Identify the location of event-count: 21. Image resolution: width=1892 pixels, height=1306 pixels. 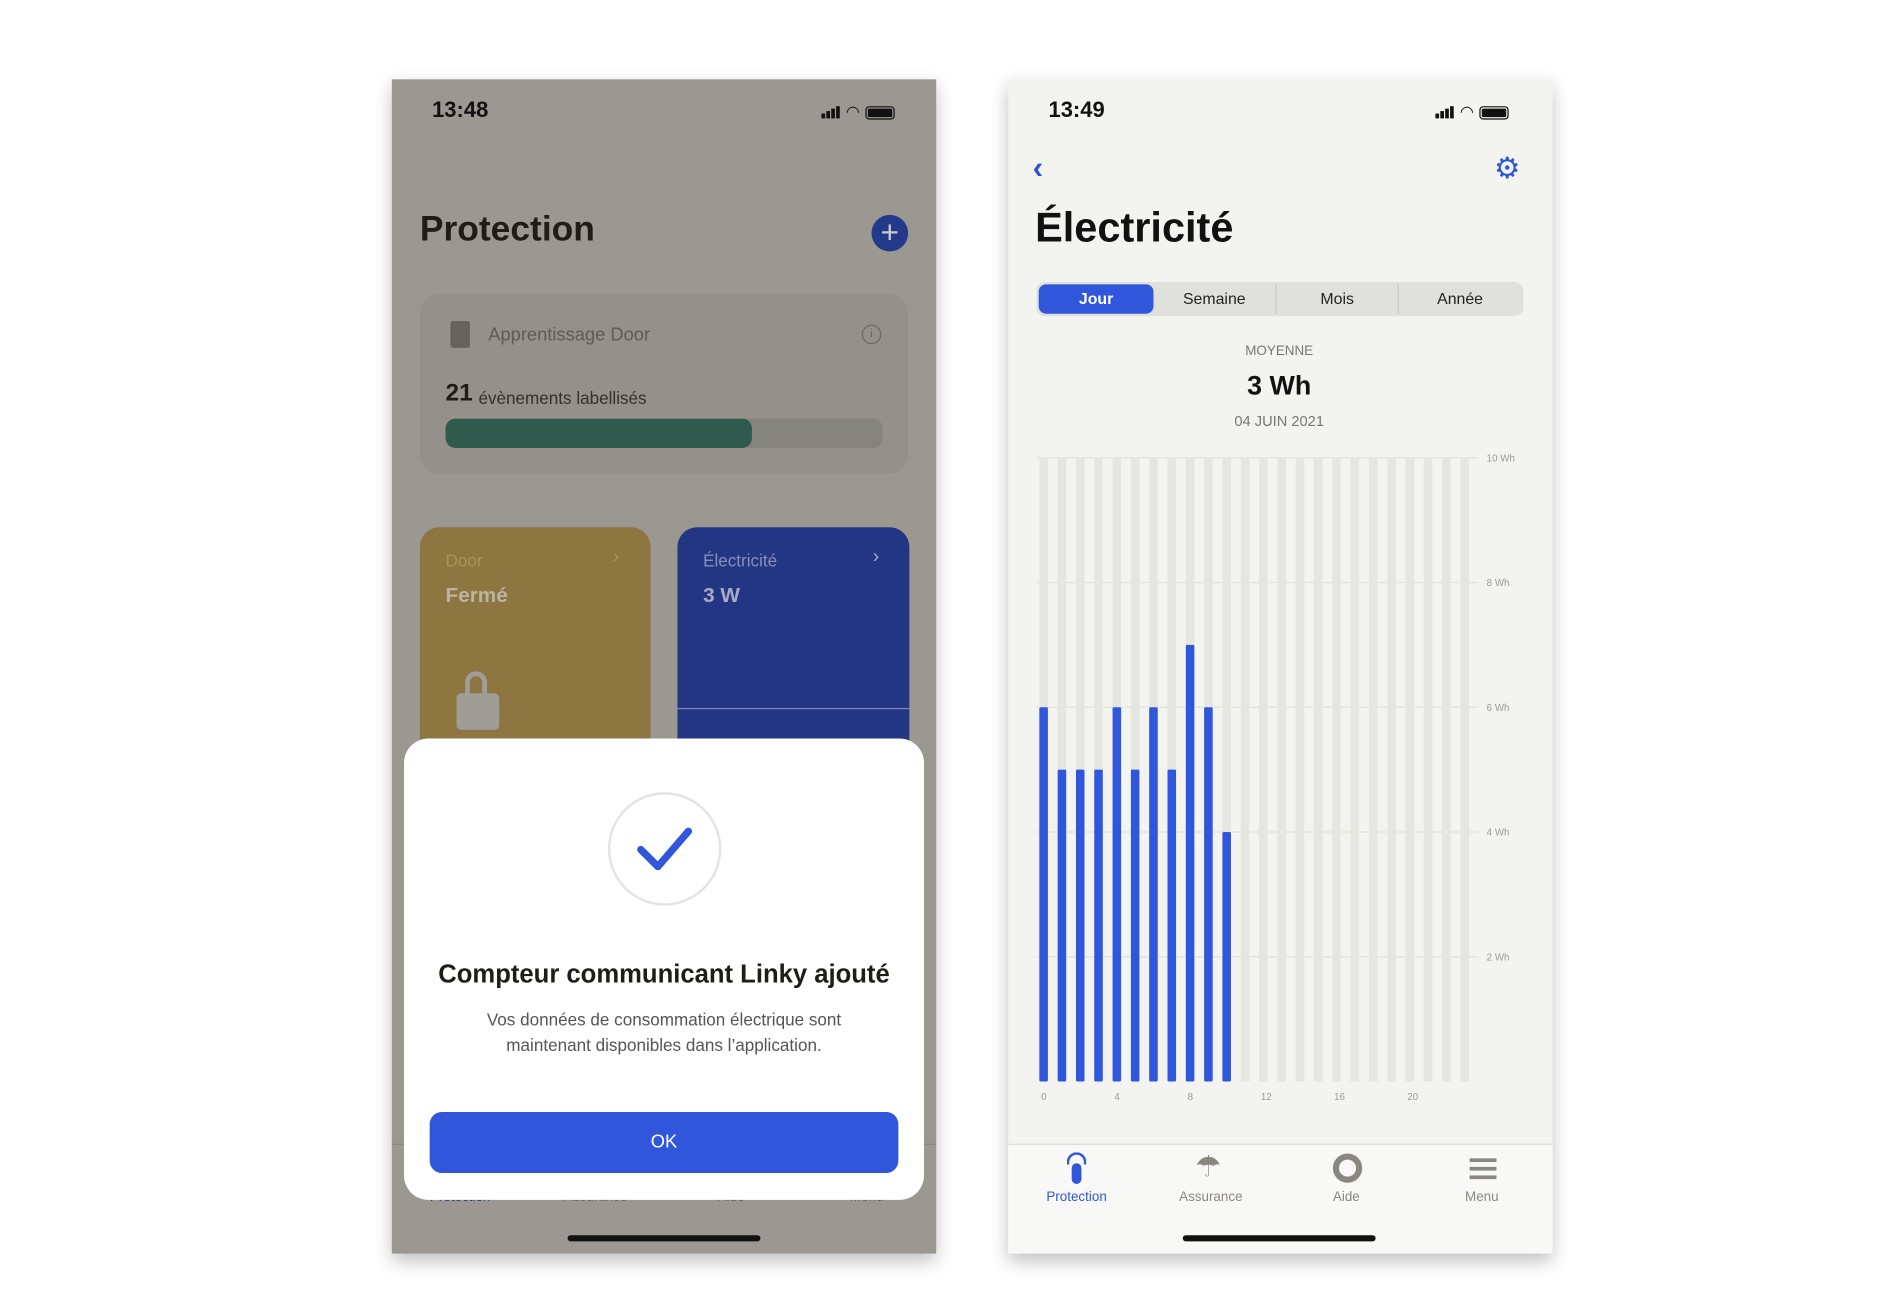
(459, 393).